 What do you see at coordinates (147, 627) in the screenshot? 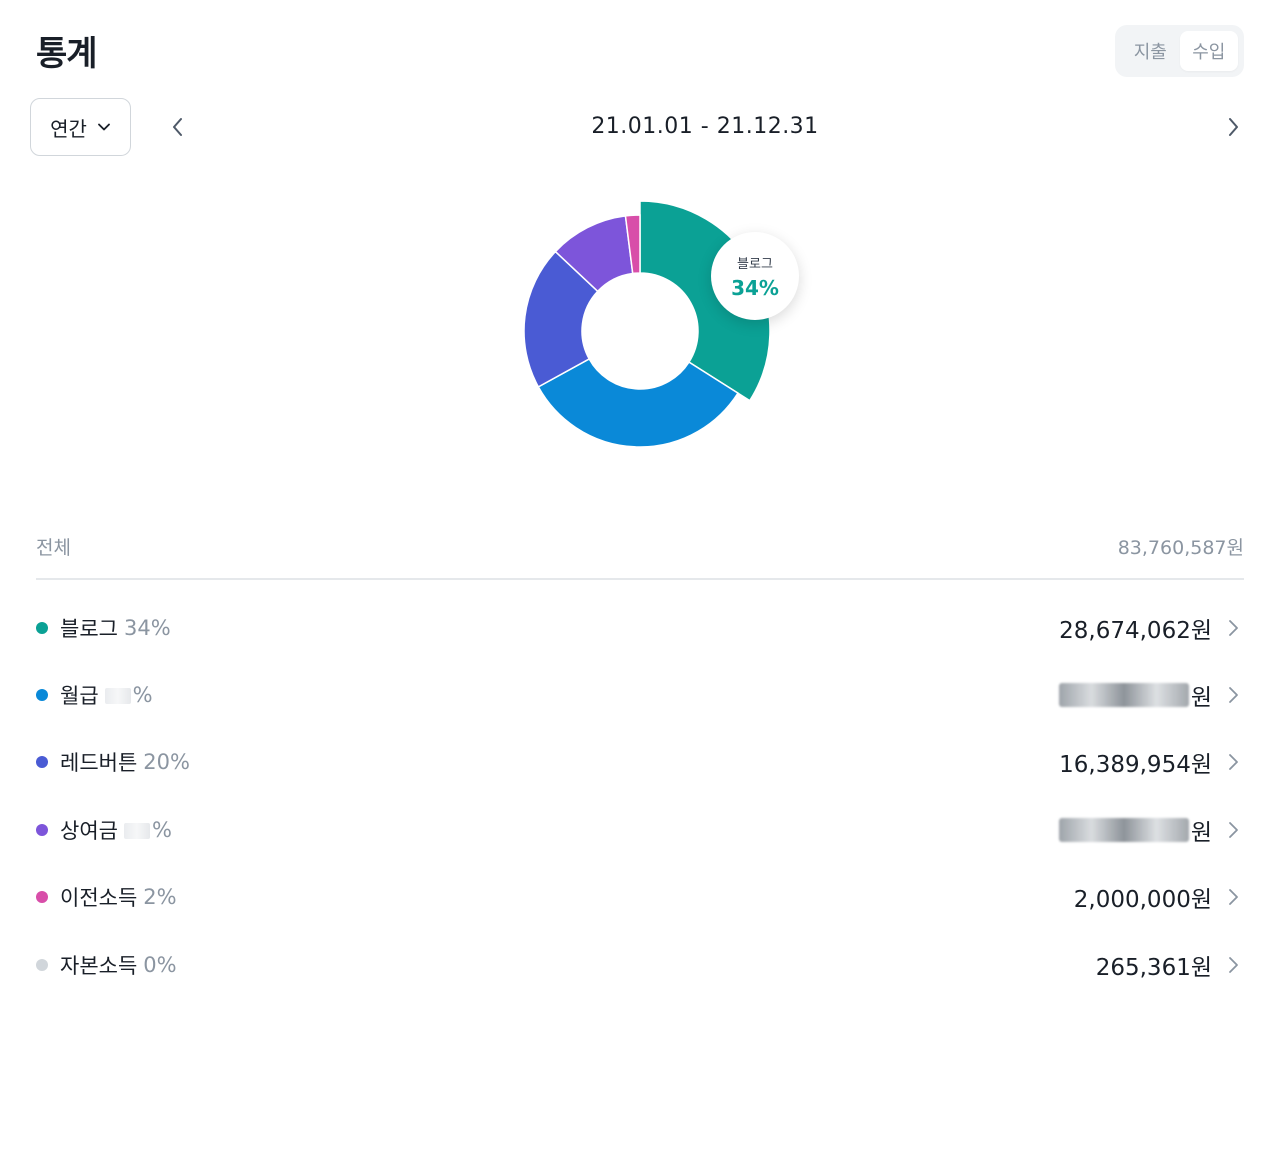
I see `item-percent: 34%` at bounding box center [147, 627].